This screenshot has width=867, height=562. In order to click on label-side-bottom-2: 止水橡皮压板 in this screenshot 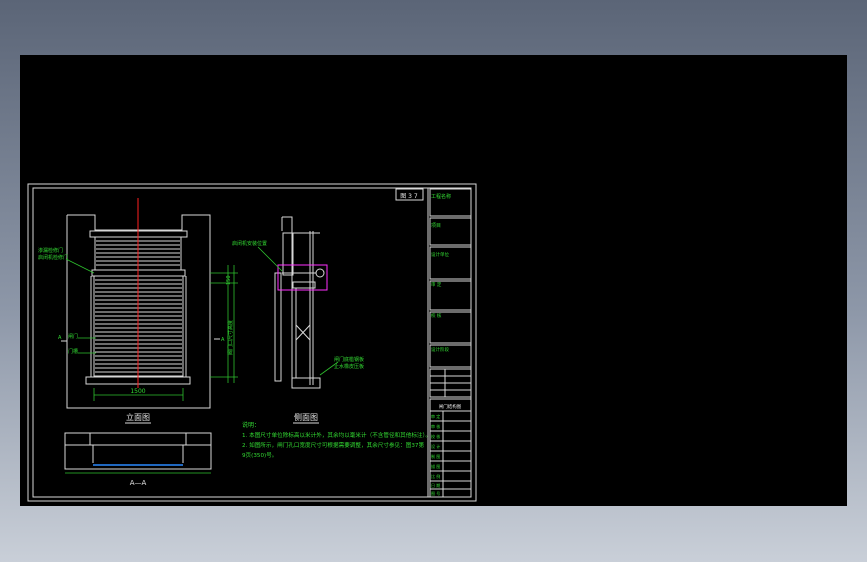, I will do `click(349, 366)`.